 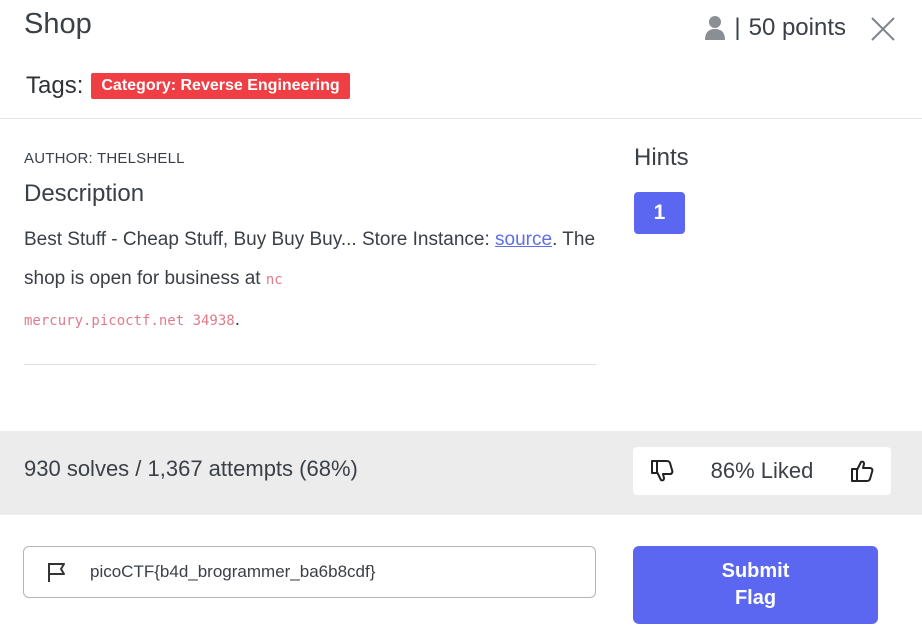 I want to click on tags-label: Tags:, so click(x=55, y=85).